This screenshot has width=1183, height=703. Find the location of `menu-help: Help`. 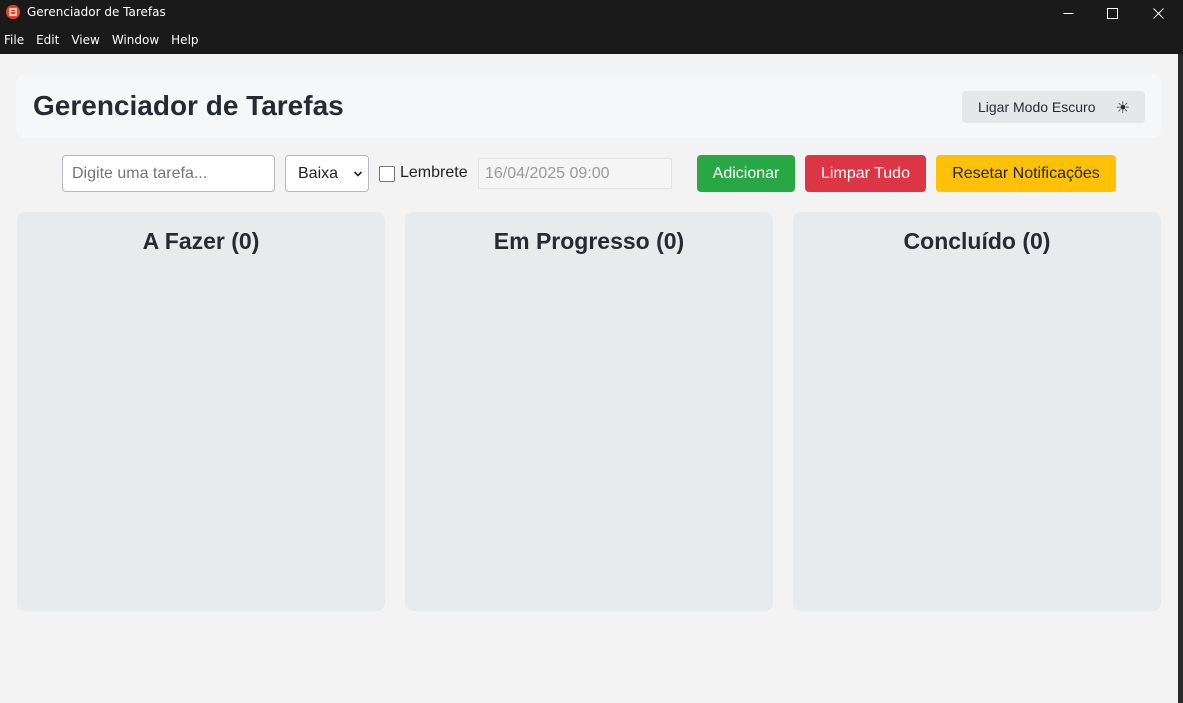

menu-help: Help is located at coordinates (184, 40).